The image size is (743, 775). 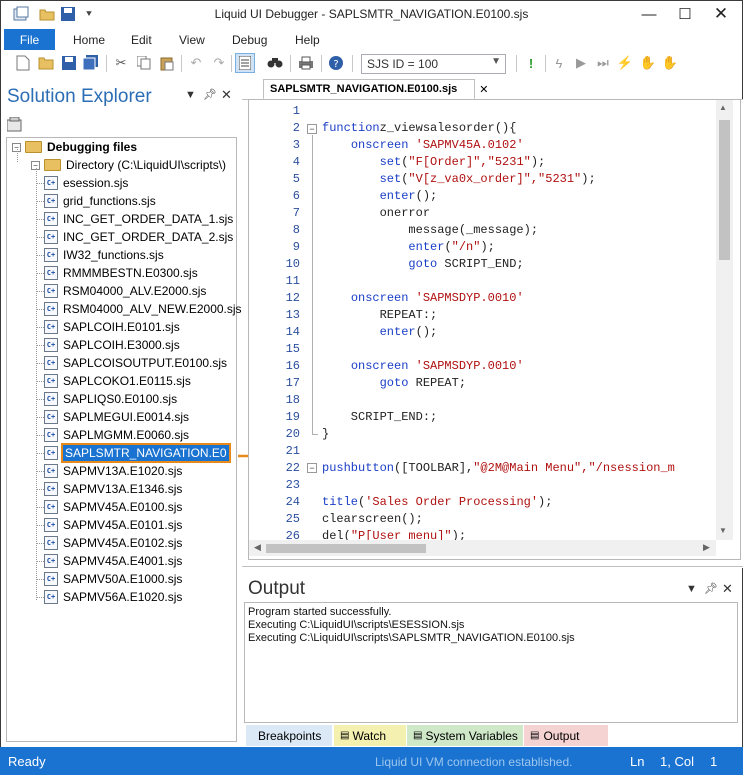 I want to click on tab-watch: ▤ Watch, so click(x=370, y=735).